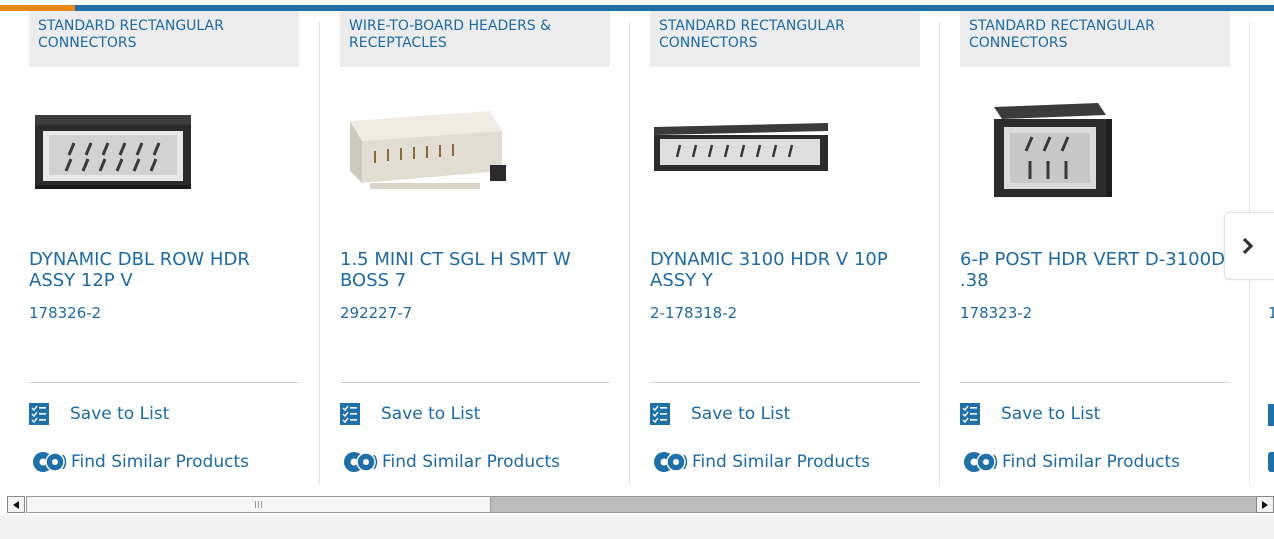  What do you see at coordinates (693, 313) in the screenshot?
I see `part-number: 2-178318-2` at bounding box center [693, 313].